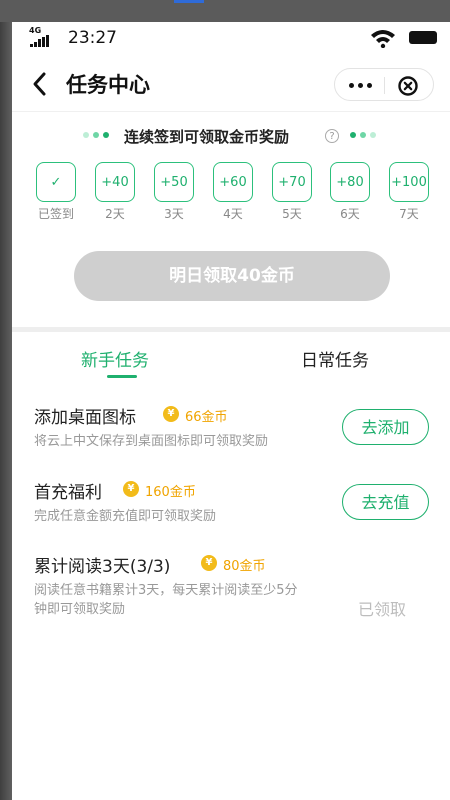  I want to click on signal-icon, so click(40, 41).